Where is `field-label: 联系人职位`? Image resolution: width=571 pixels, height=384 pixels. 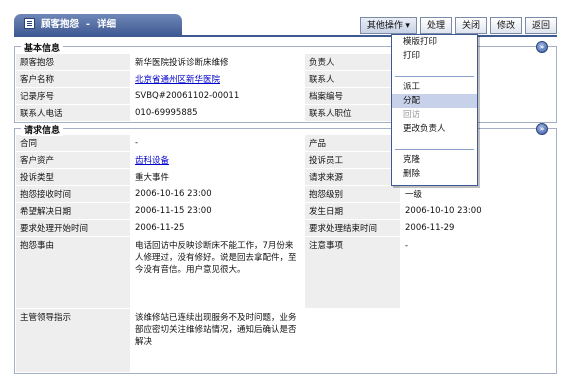 field-label: 联系人职位 is located at coordinates (352, 113).